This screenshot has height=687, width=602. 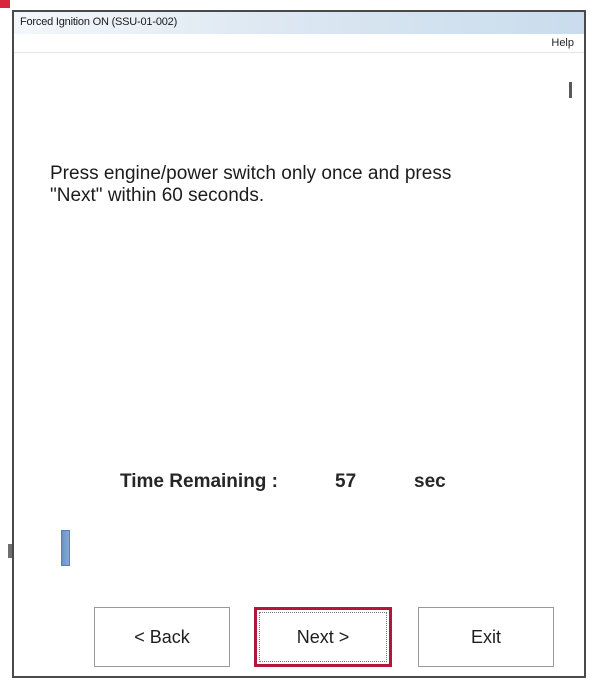 I want to click on progress-bar, so click(x=309, y=548).